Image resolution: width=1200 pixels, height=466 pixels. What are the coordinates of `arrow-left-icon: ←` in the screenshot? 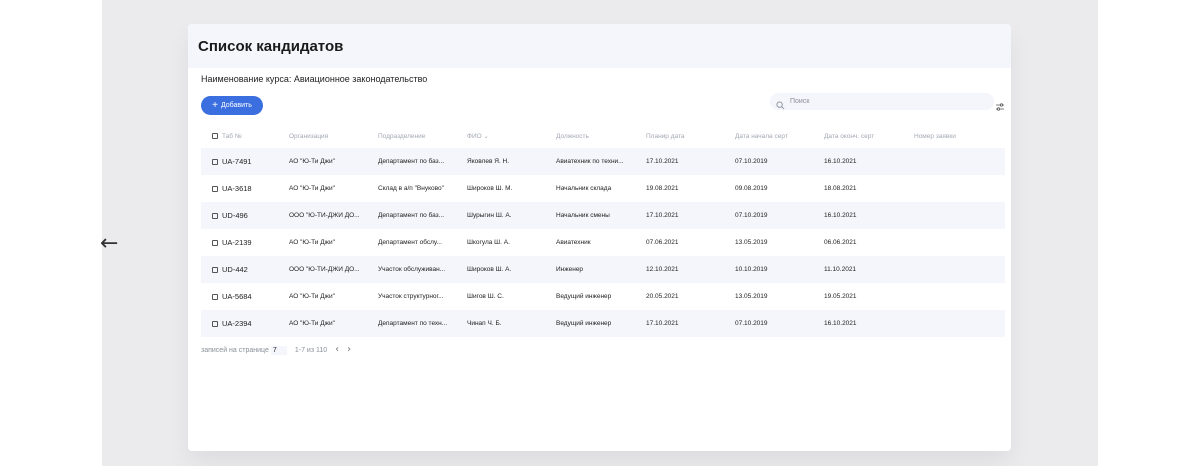 It's located at (114, 244).